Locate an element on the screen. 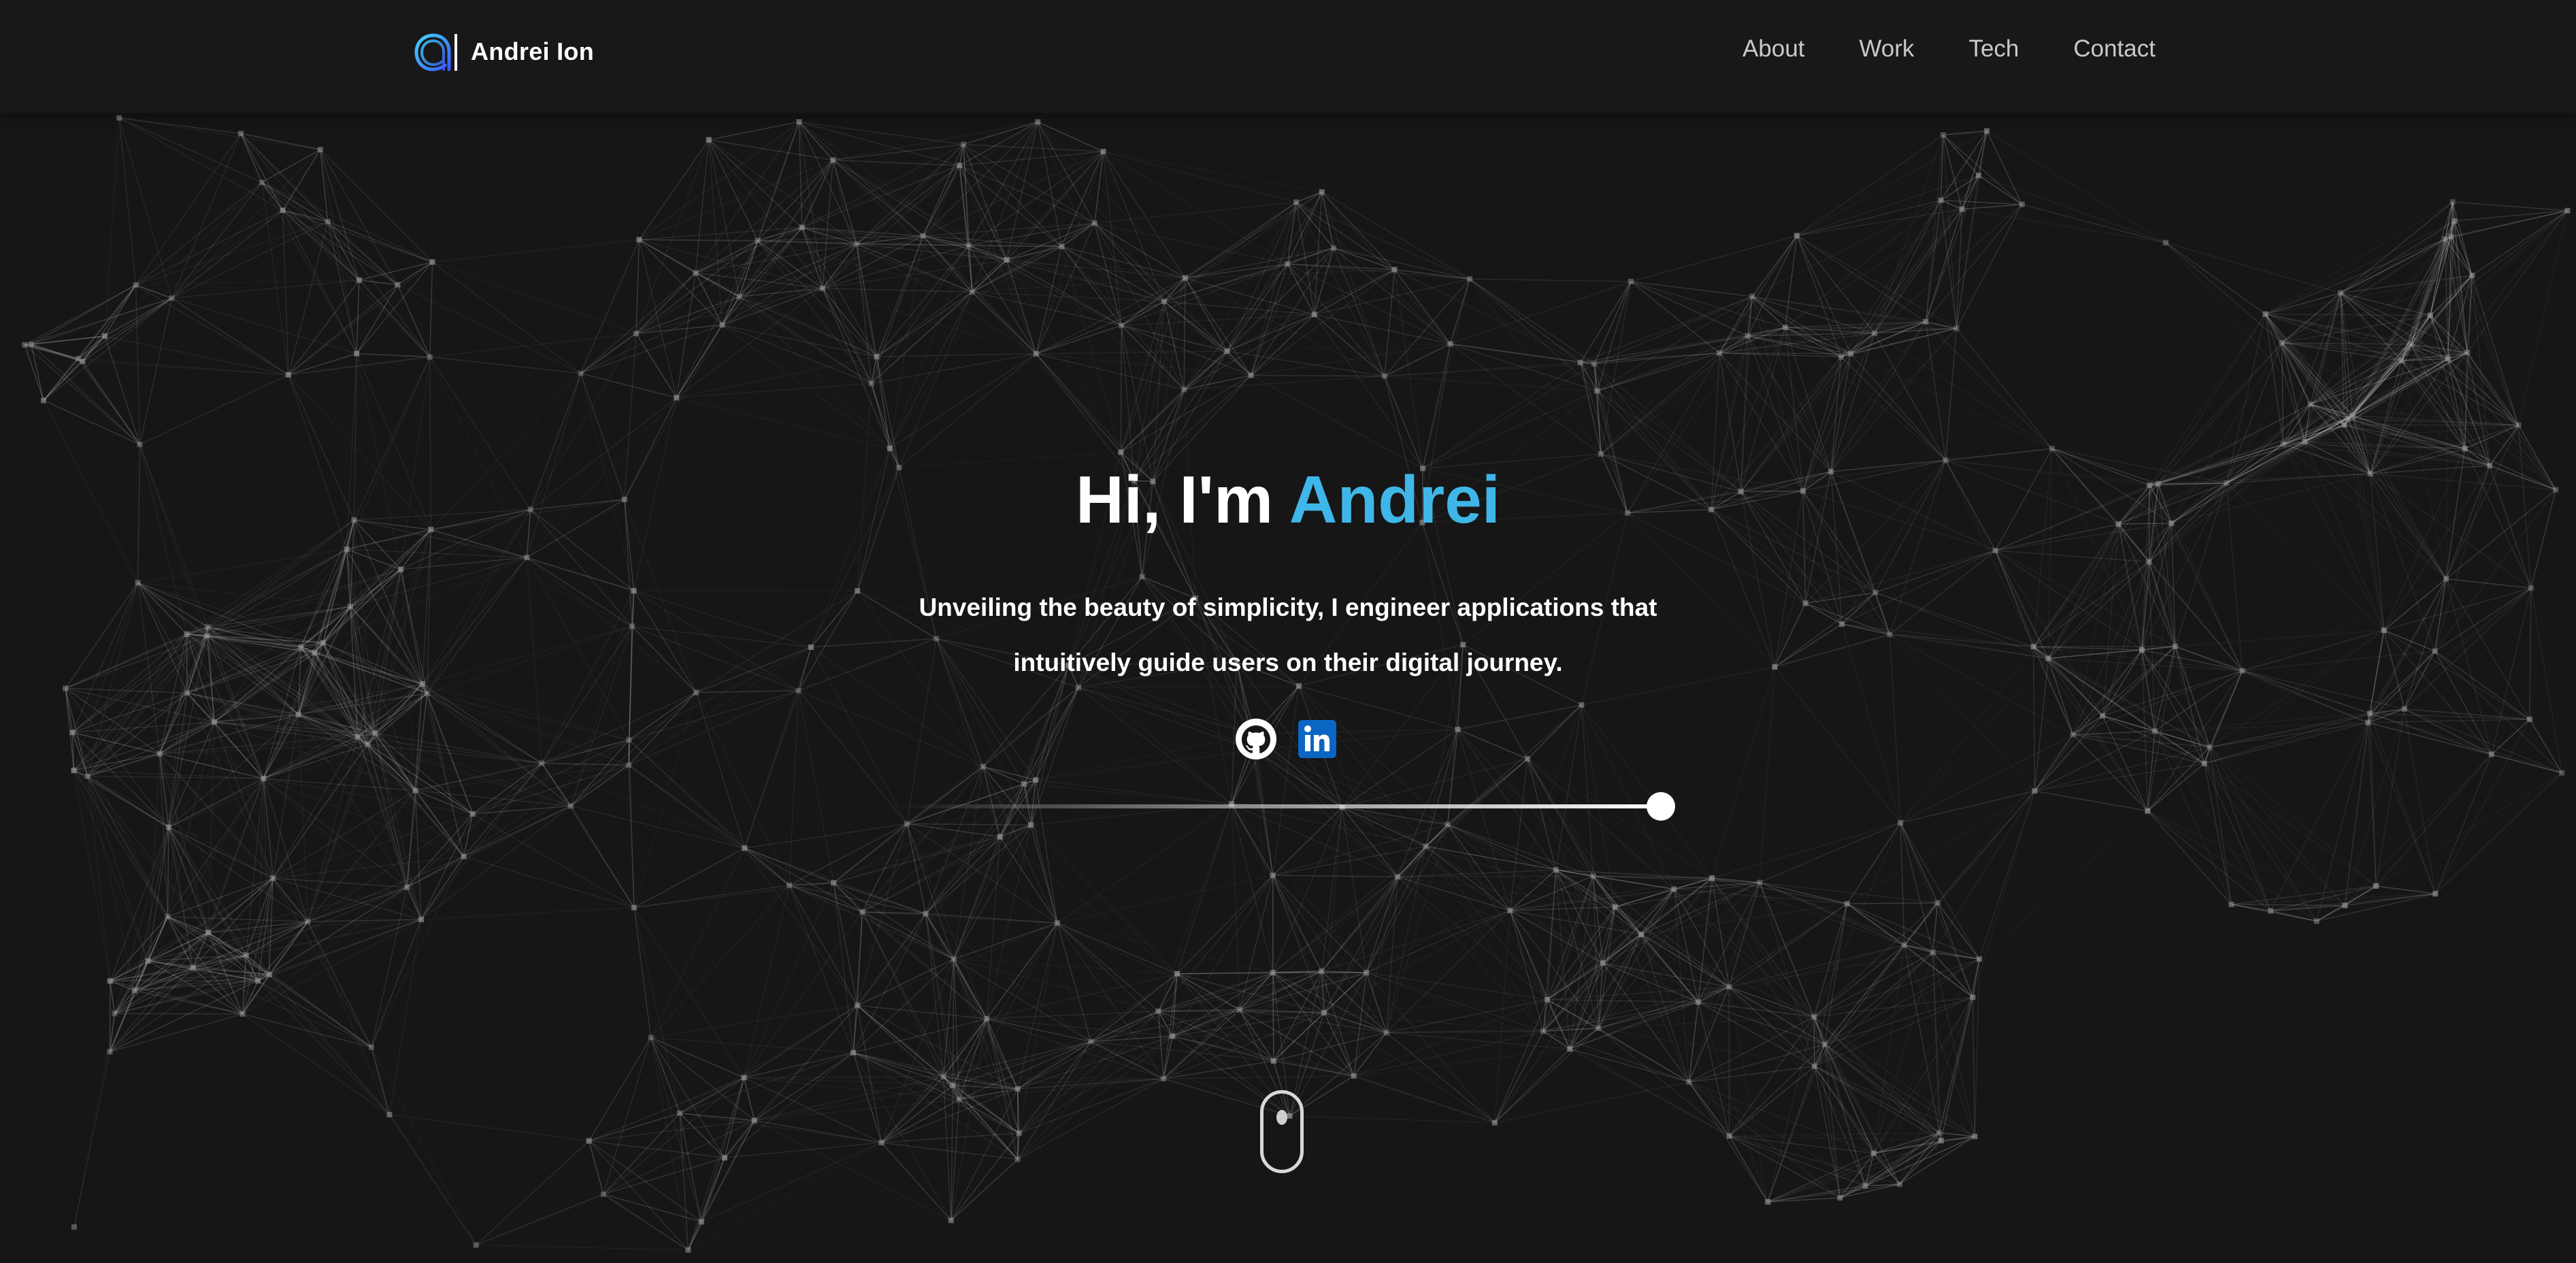 The height and width of the screenshot is (1263, 2576). linkedin-icon is located at coordinates (1317, 739).